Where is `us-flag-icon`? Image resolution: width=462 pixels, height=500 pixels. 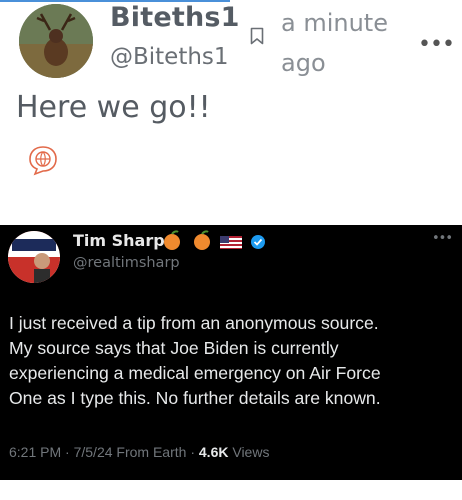 us-flag-icon is located at coordinates (231, 242).